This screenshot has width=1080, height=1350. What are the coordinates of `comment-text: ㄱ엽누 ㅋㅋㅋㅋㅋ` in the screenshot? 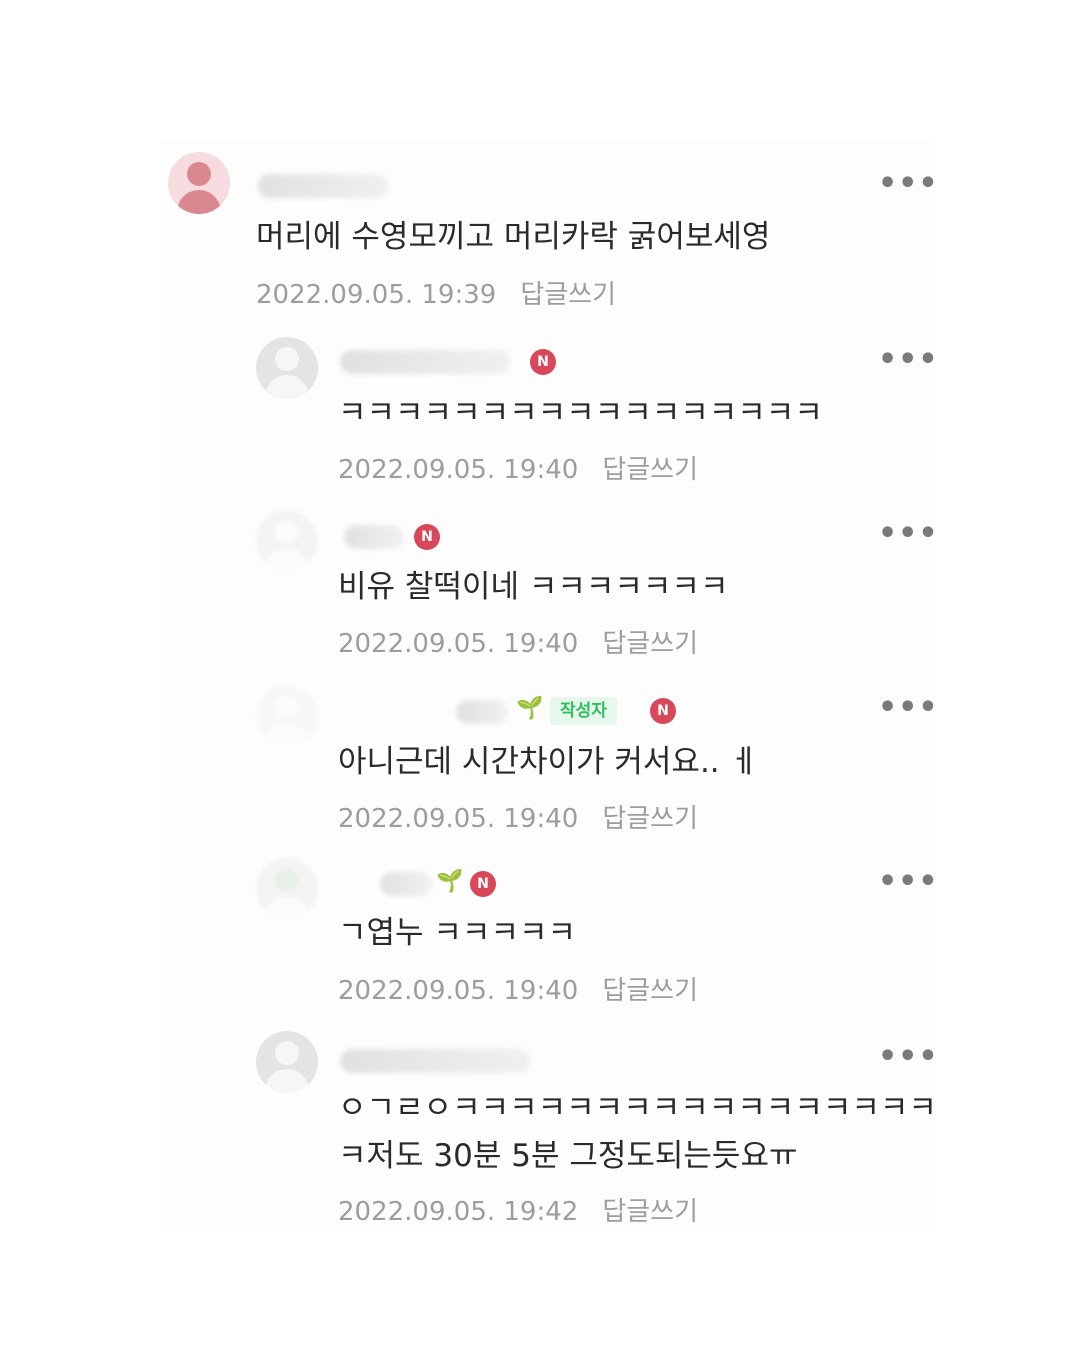 It's located at (457, 933).